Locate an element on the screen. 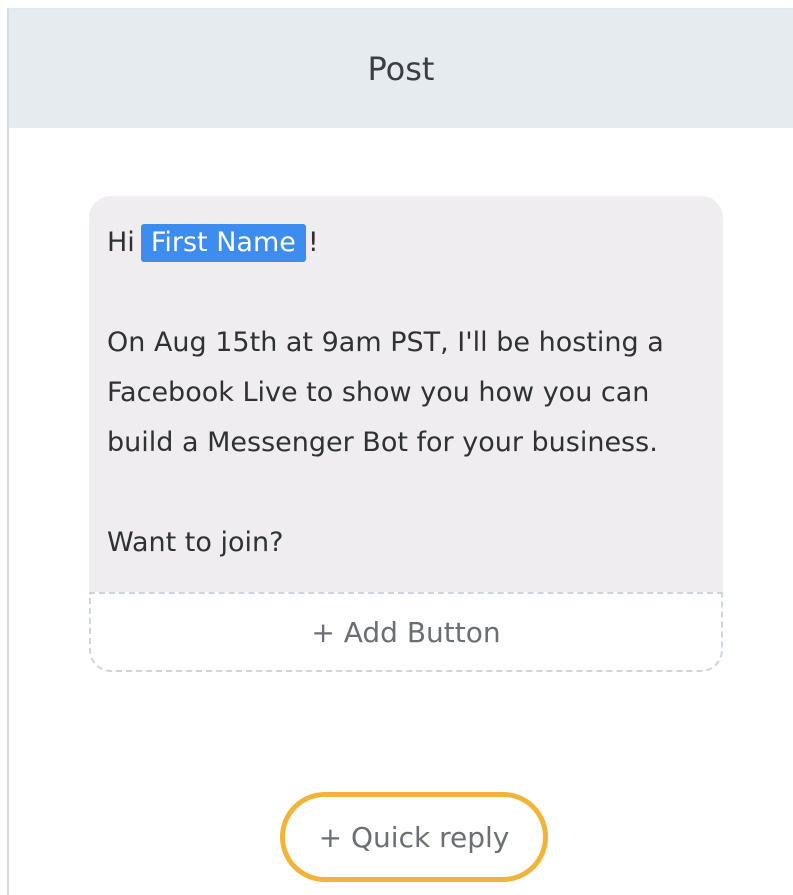 This screenshot has height=895, width=793. post-header: Post is located at coordinates (401, 68).